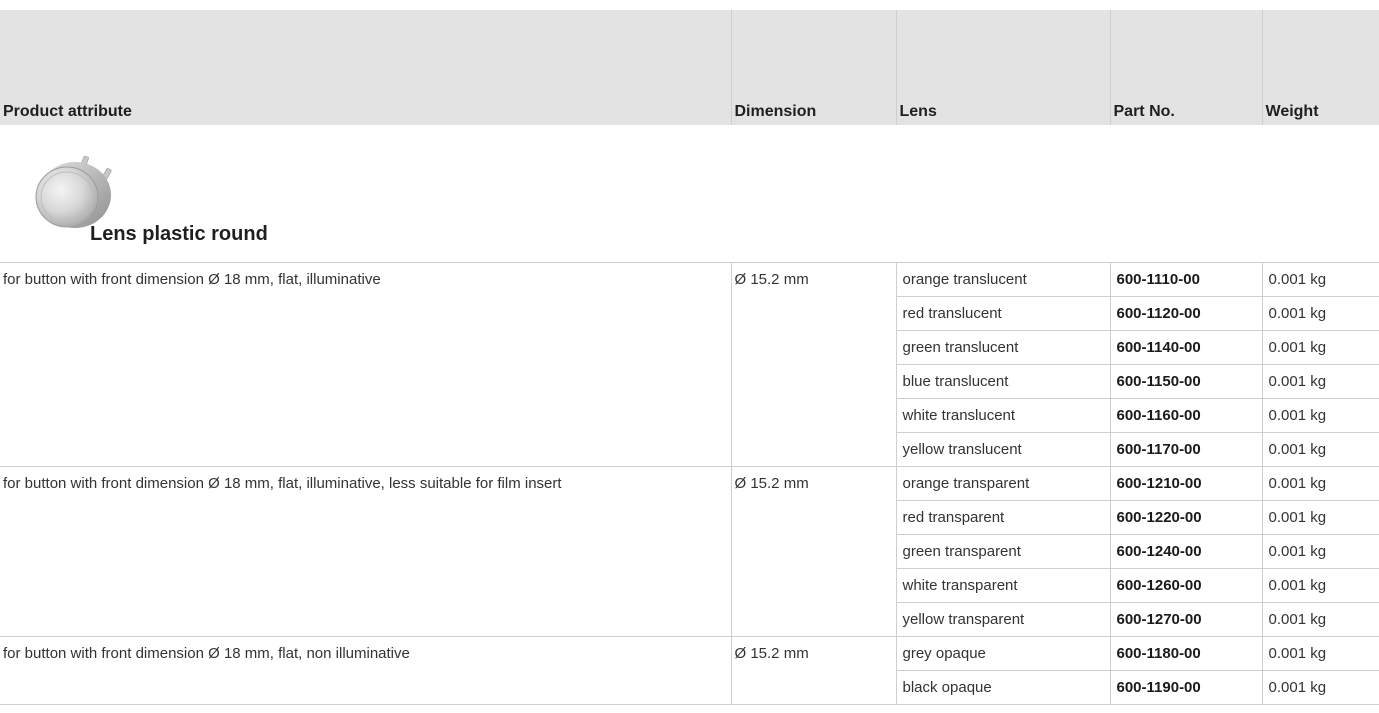 This screenshot has height=713, width=1379. Describe the element at coordinates (1002, 585) in the screenshot. I see `lens-cell: white transparent` at that location.